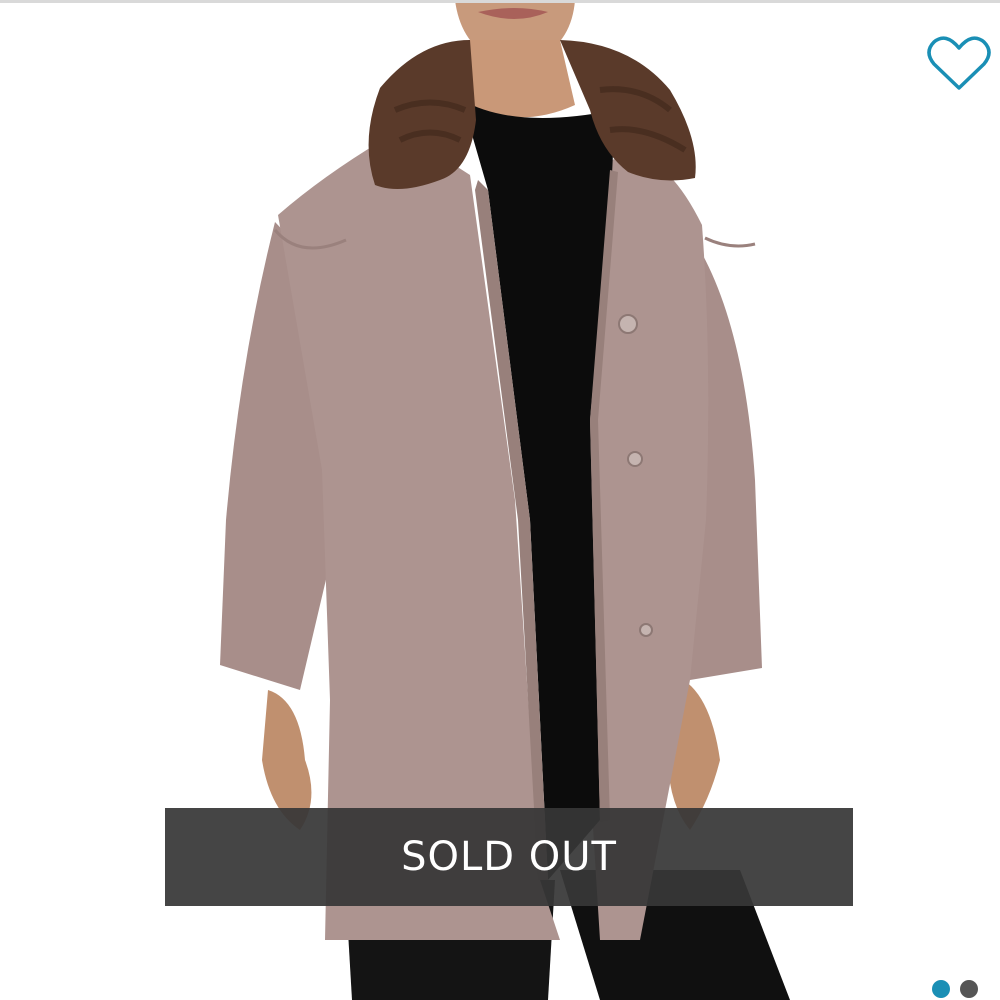 Image resolution: width=1000 pixels, height=1000 pixels. I want to click on heart-outline-icon, so click(959, 63).